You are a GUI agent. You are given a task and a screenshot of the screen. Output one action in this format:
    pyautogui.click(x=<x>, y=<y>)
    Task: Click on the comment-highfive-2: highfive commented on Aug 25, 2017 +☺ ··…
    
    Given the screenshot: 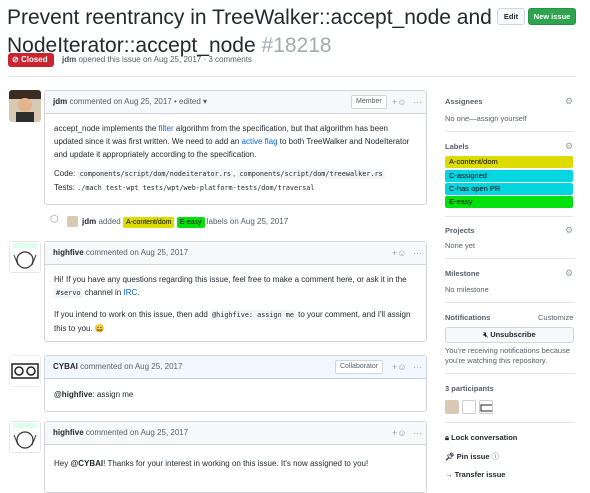 What is the action you would take?
    pyautogui.click(x=235, y=457)
    